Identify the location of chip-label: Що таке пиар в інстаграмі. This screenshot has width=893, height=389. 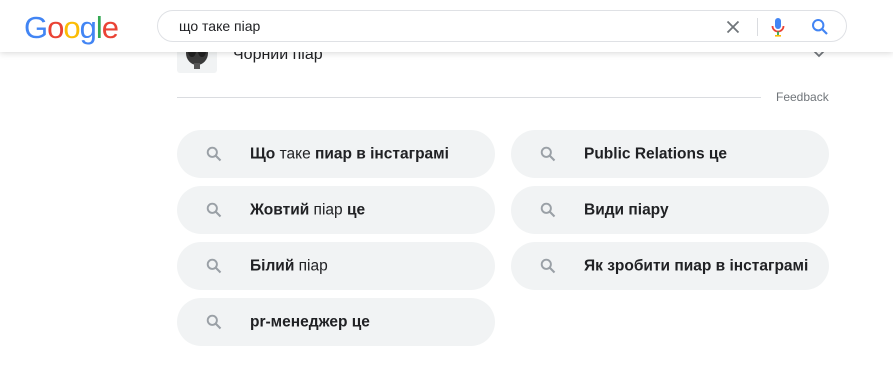
(362, 154).